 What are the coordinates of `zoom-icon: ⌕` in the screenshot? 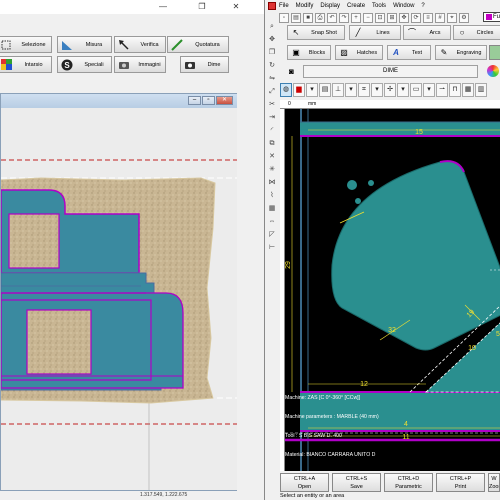 It's located at (272, 27).